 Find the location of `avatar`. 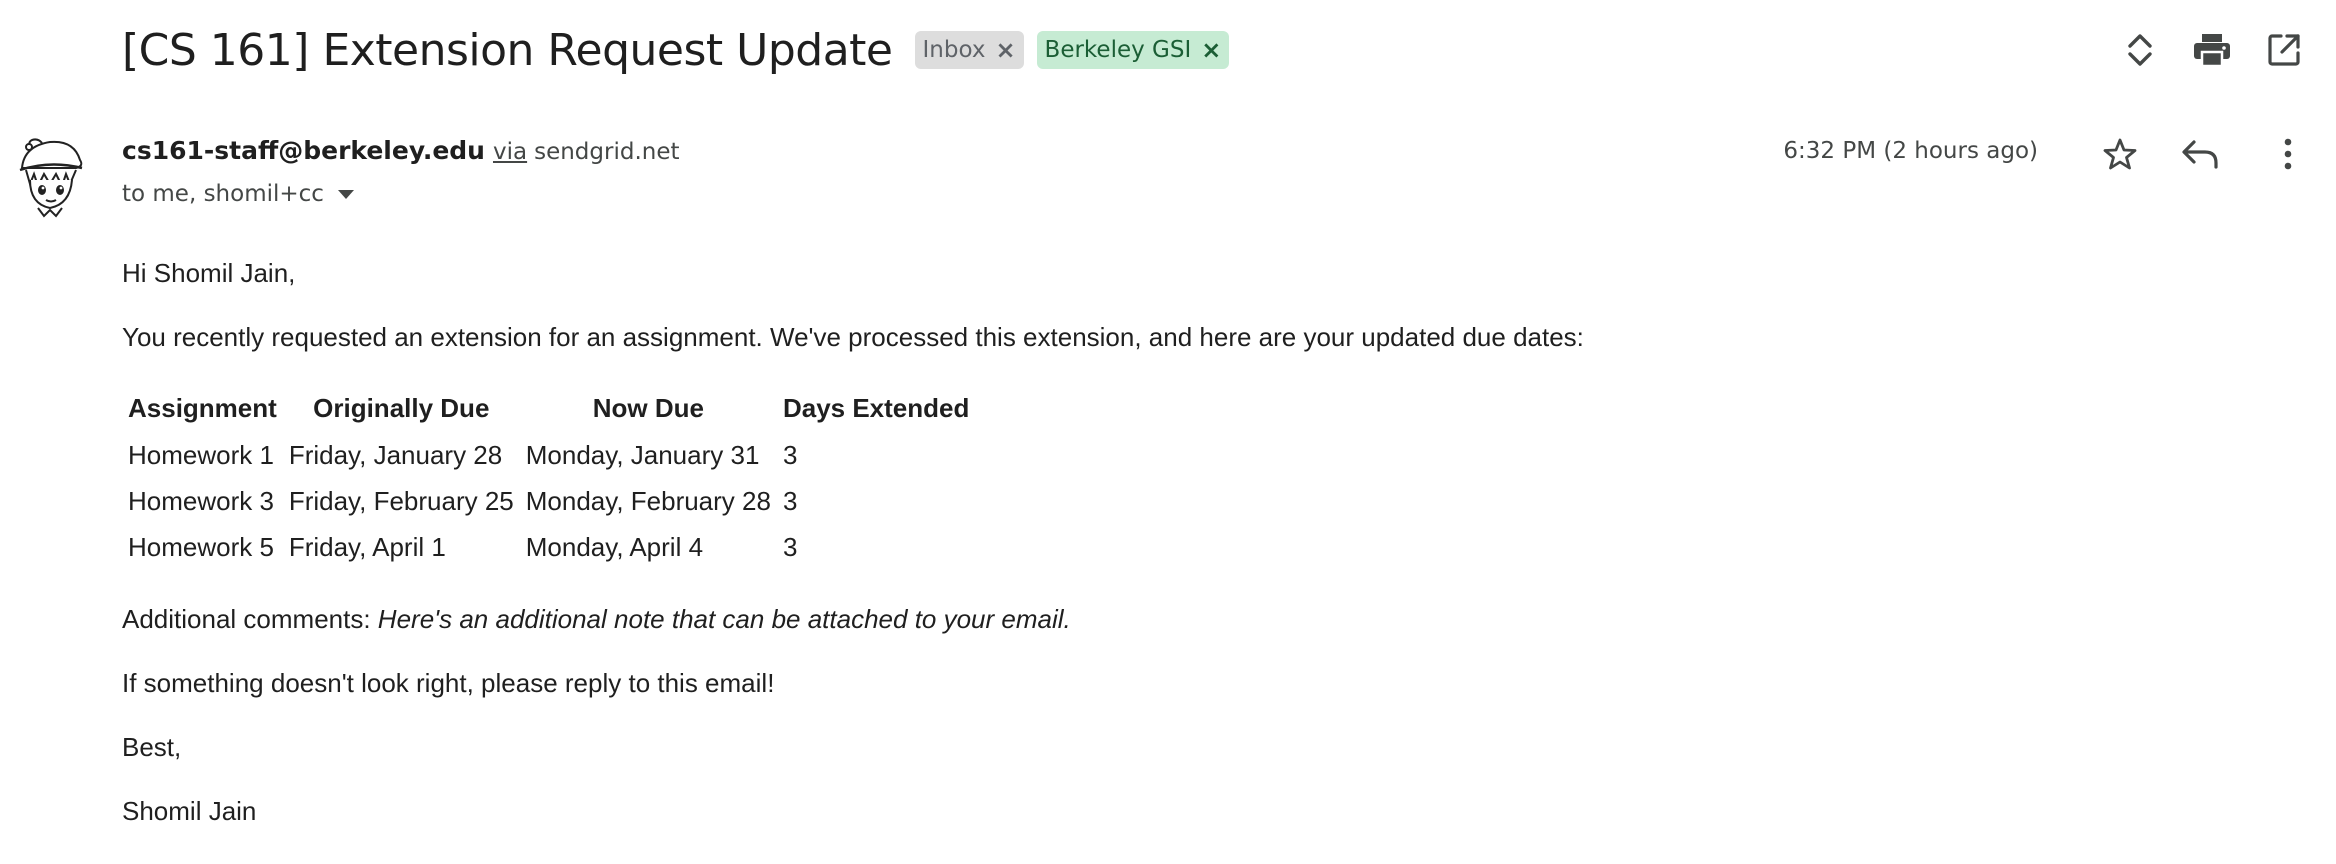

avatar is located at coordinates (50, 177).